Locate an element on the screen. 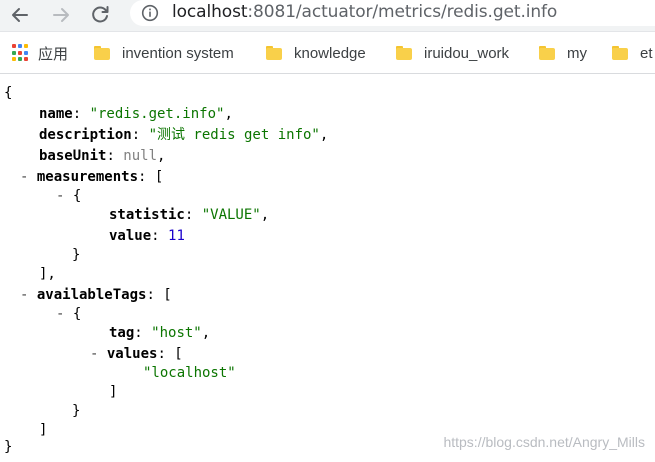 This screenshot has height=462, width=655. back-button is located at coordinates (20, 15).